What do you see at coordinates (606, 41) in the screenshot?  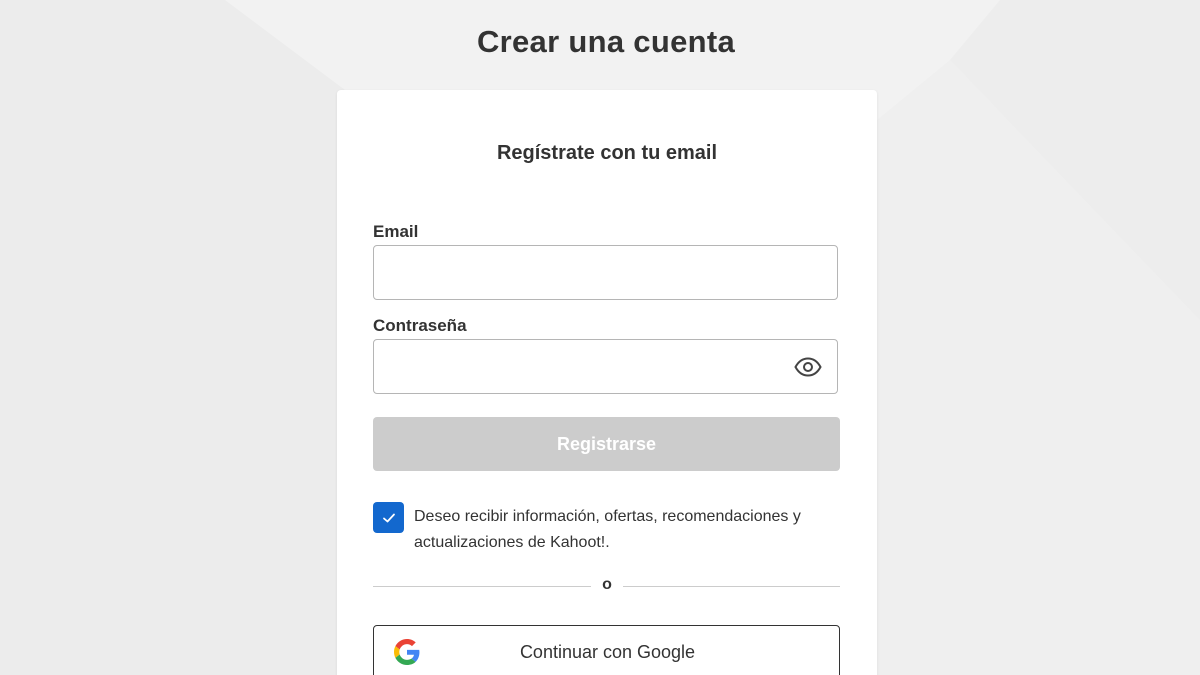 I see `page-title: Crear una cuenta` at bounding box center [606, 41].